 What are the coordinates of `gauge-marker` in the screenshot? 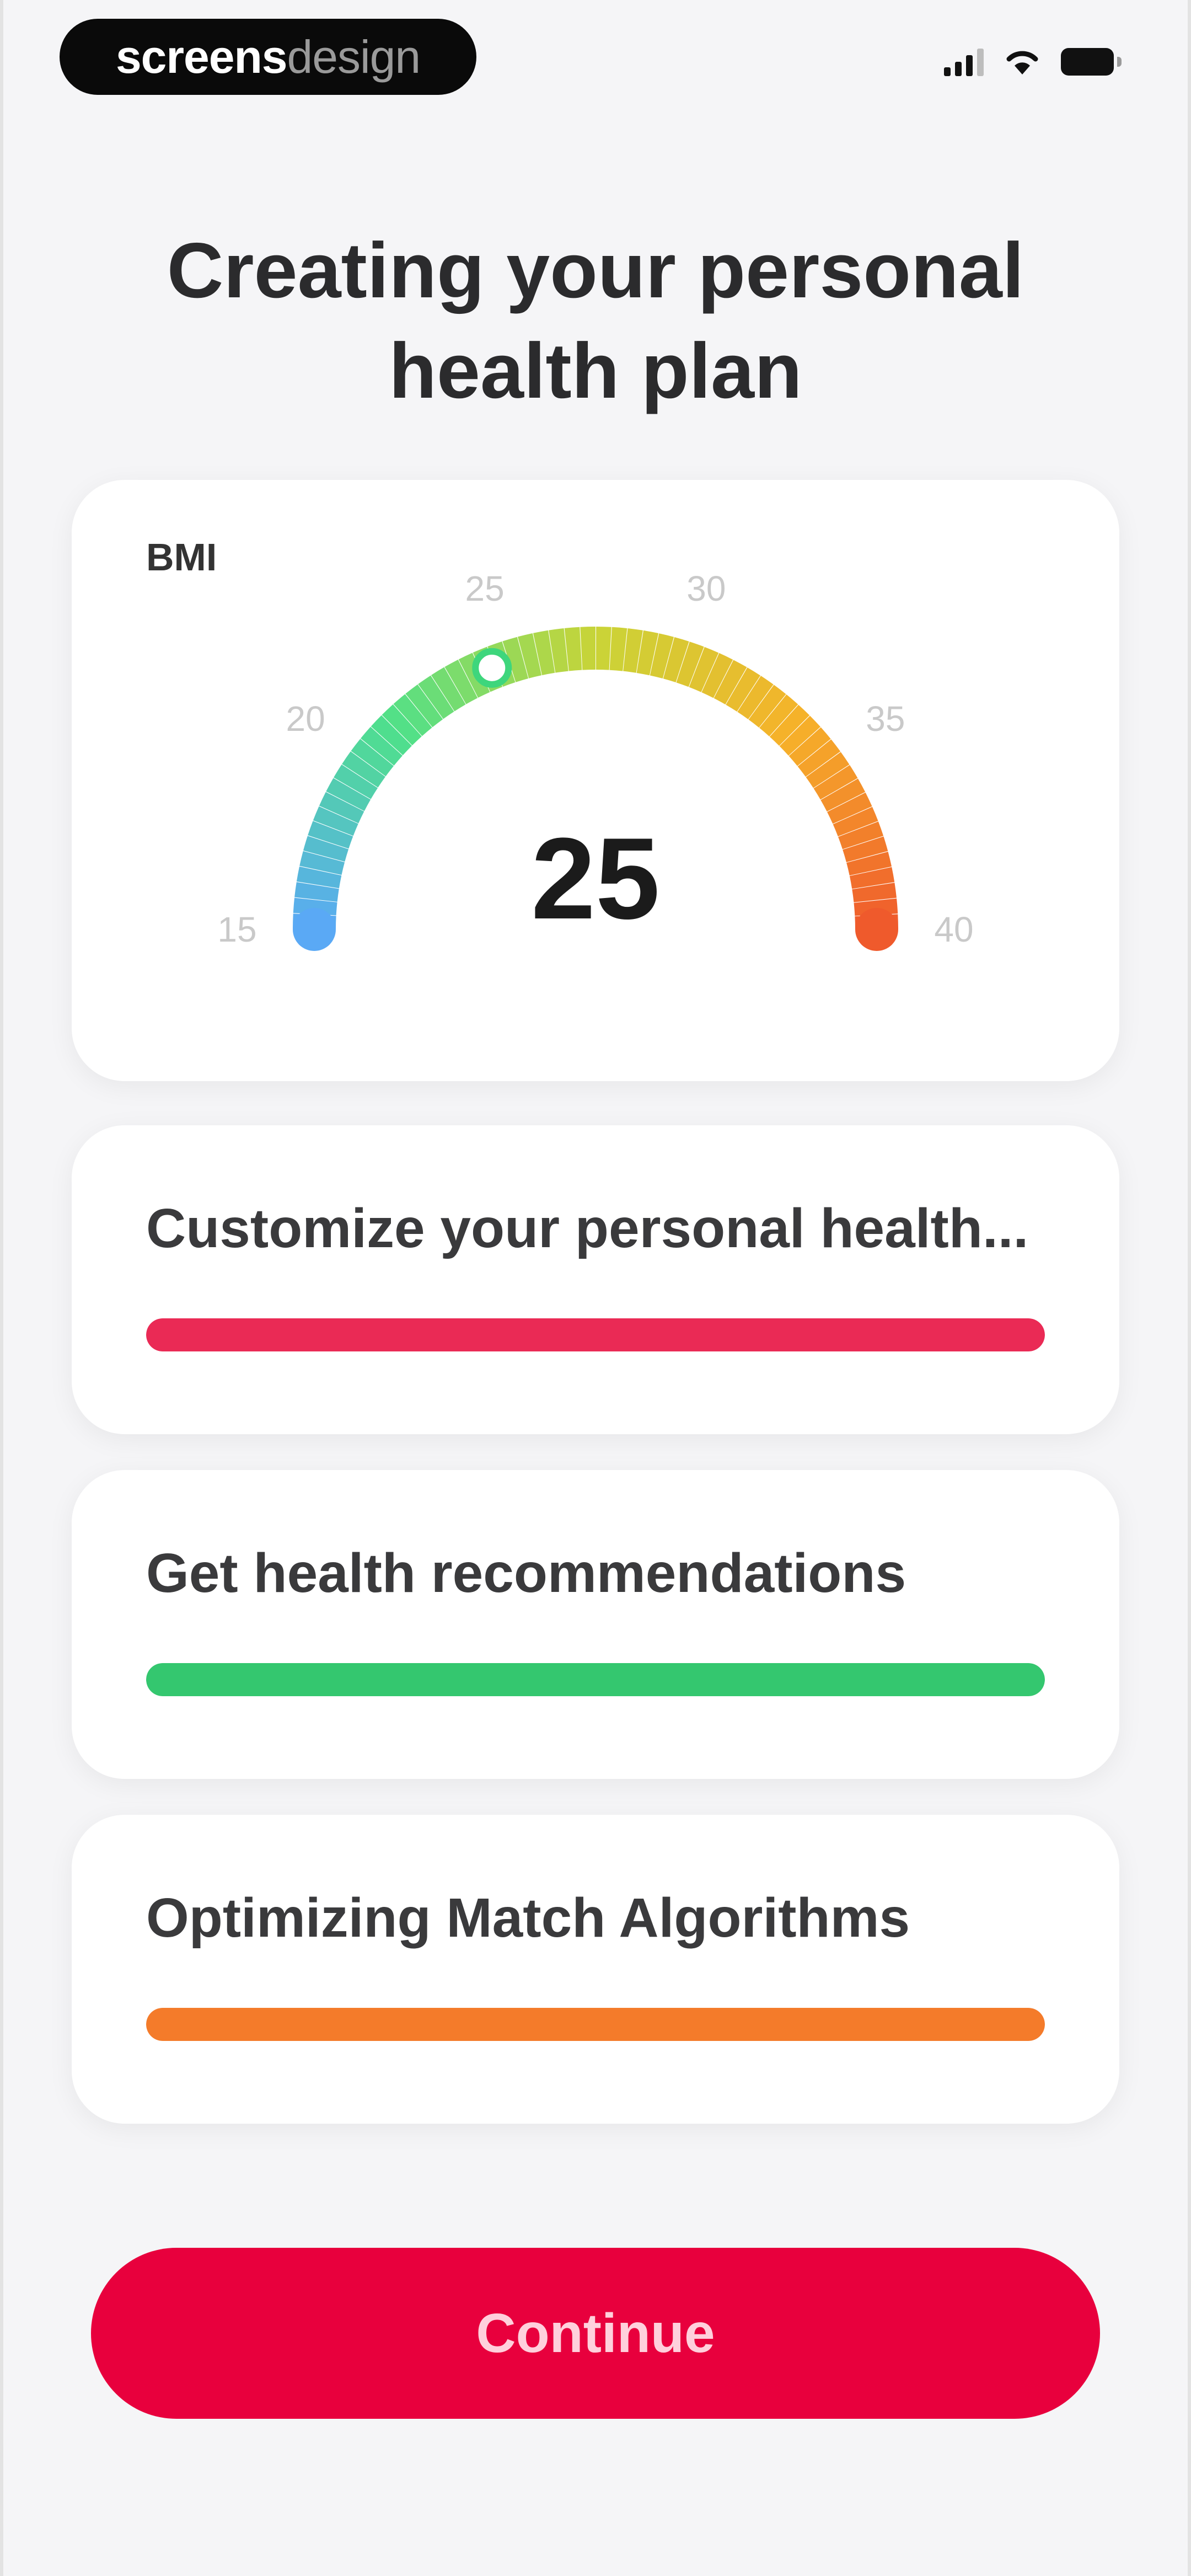 It's located at (492, 668).